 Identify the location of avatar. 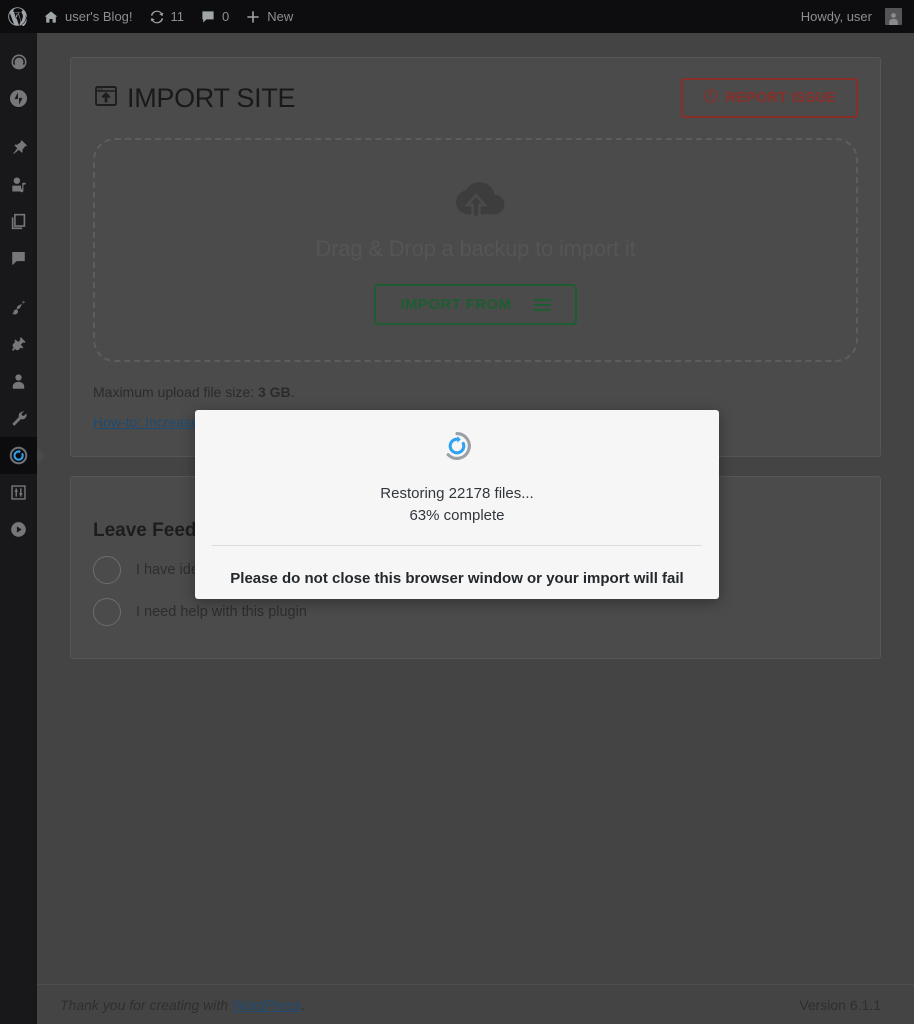
(893, 16).